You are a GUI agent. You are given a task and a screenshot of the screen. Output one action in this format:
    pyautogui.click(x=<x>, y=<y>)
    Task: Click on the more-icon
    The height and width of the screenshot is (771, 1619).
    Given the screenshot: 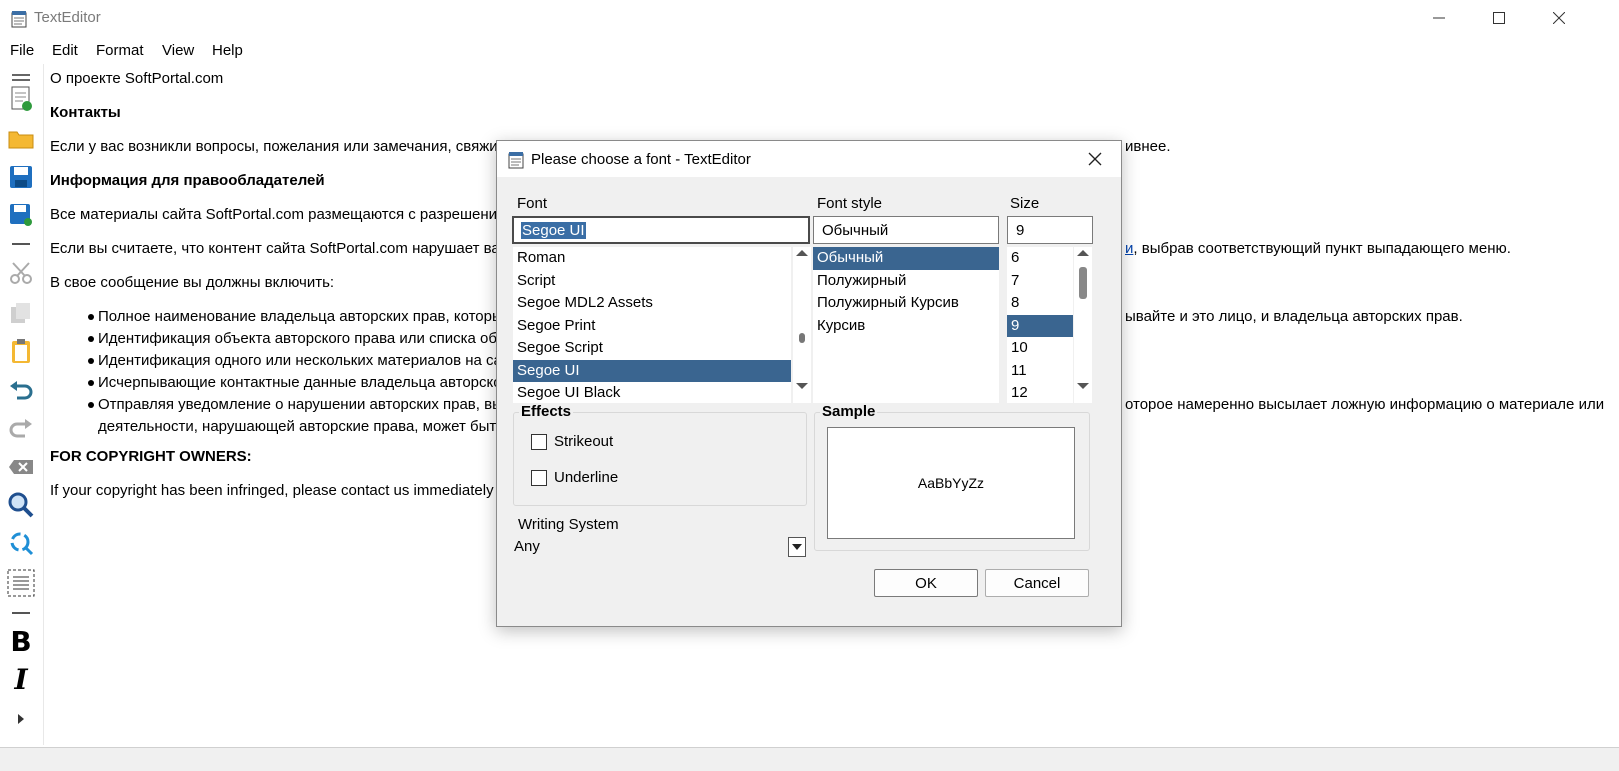 What is the action you would take?
    pyautogui.click(x=21, y=719)
    